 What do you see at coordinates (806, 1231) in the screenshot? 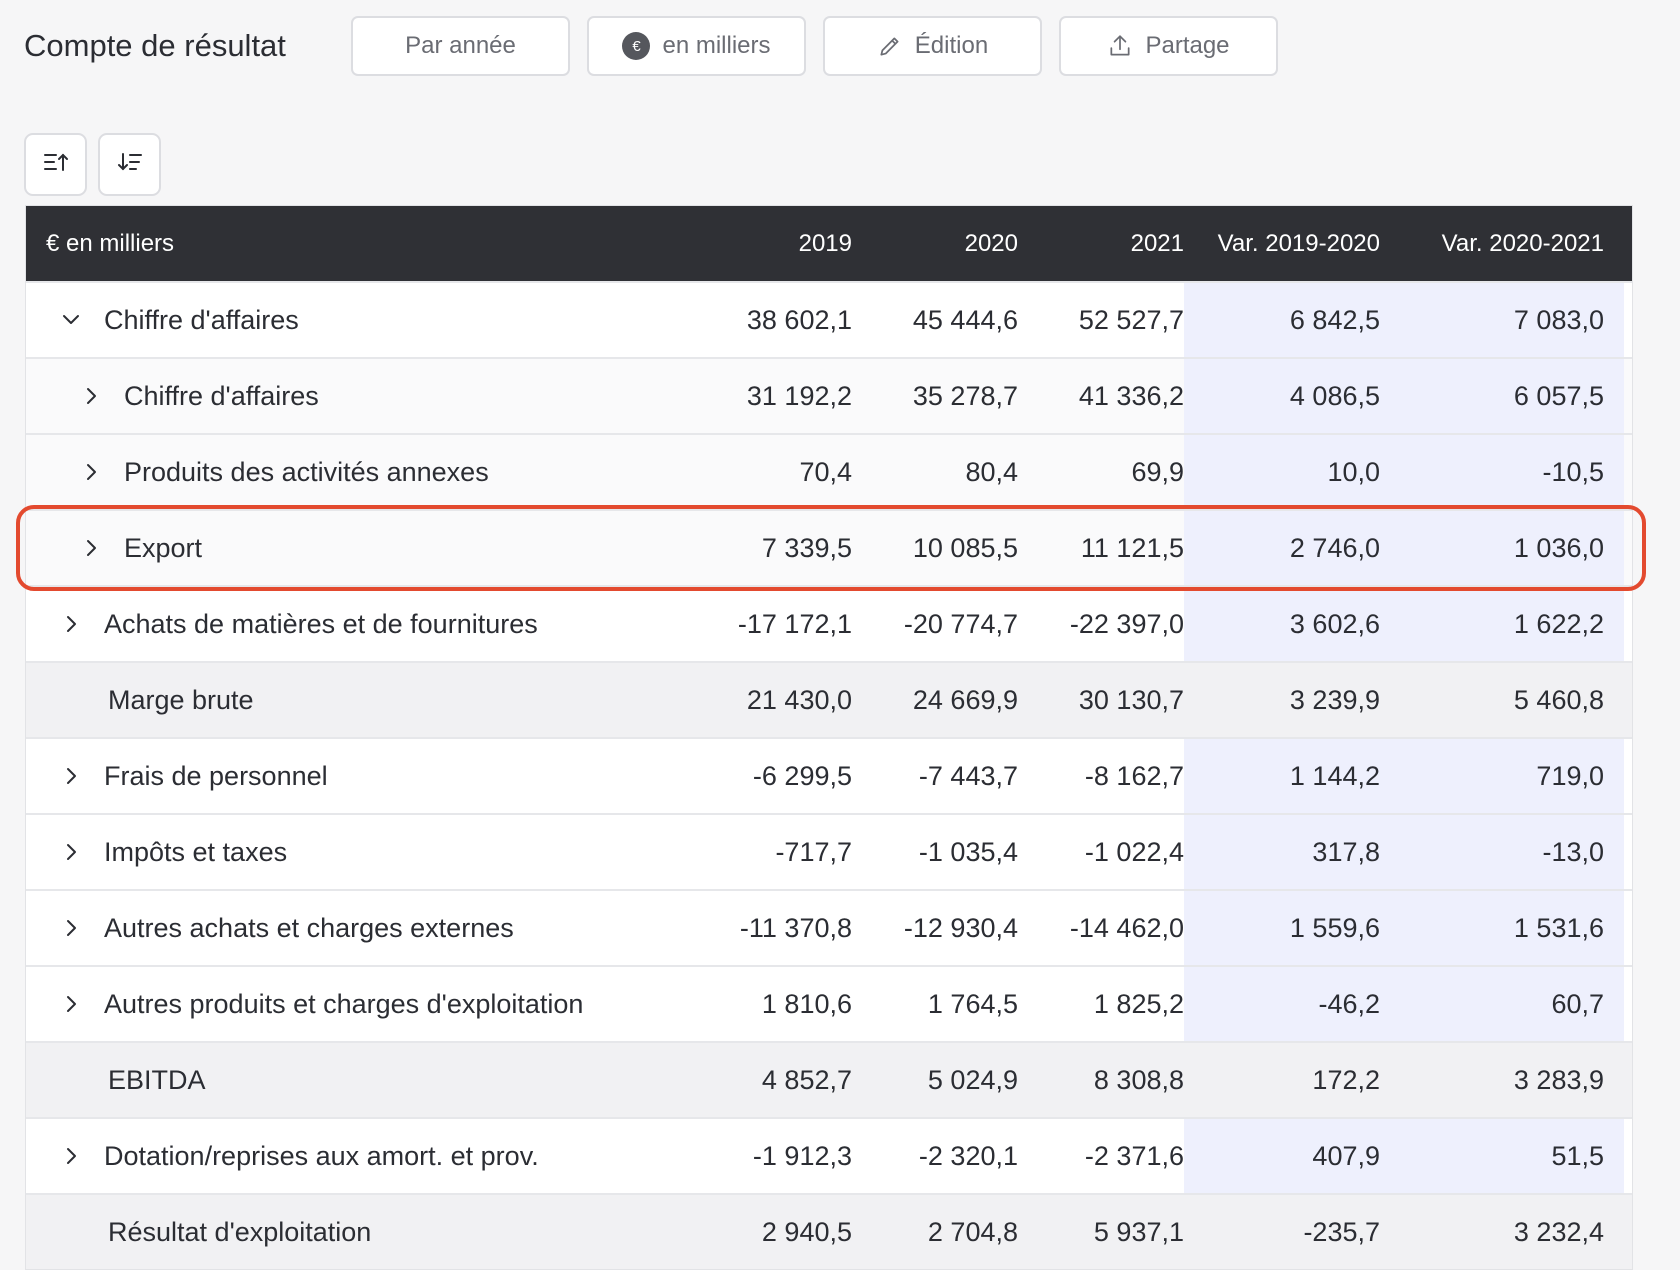
I see `value-2019: 2 940,5` at bounding box center [806, 1231].